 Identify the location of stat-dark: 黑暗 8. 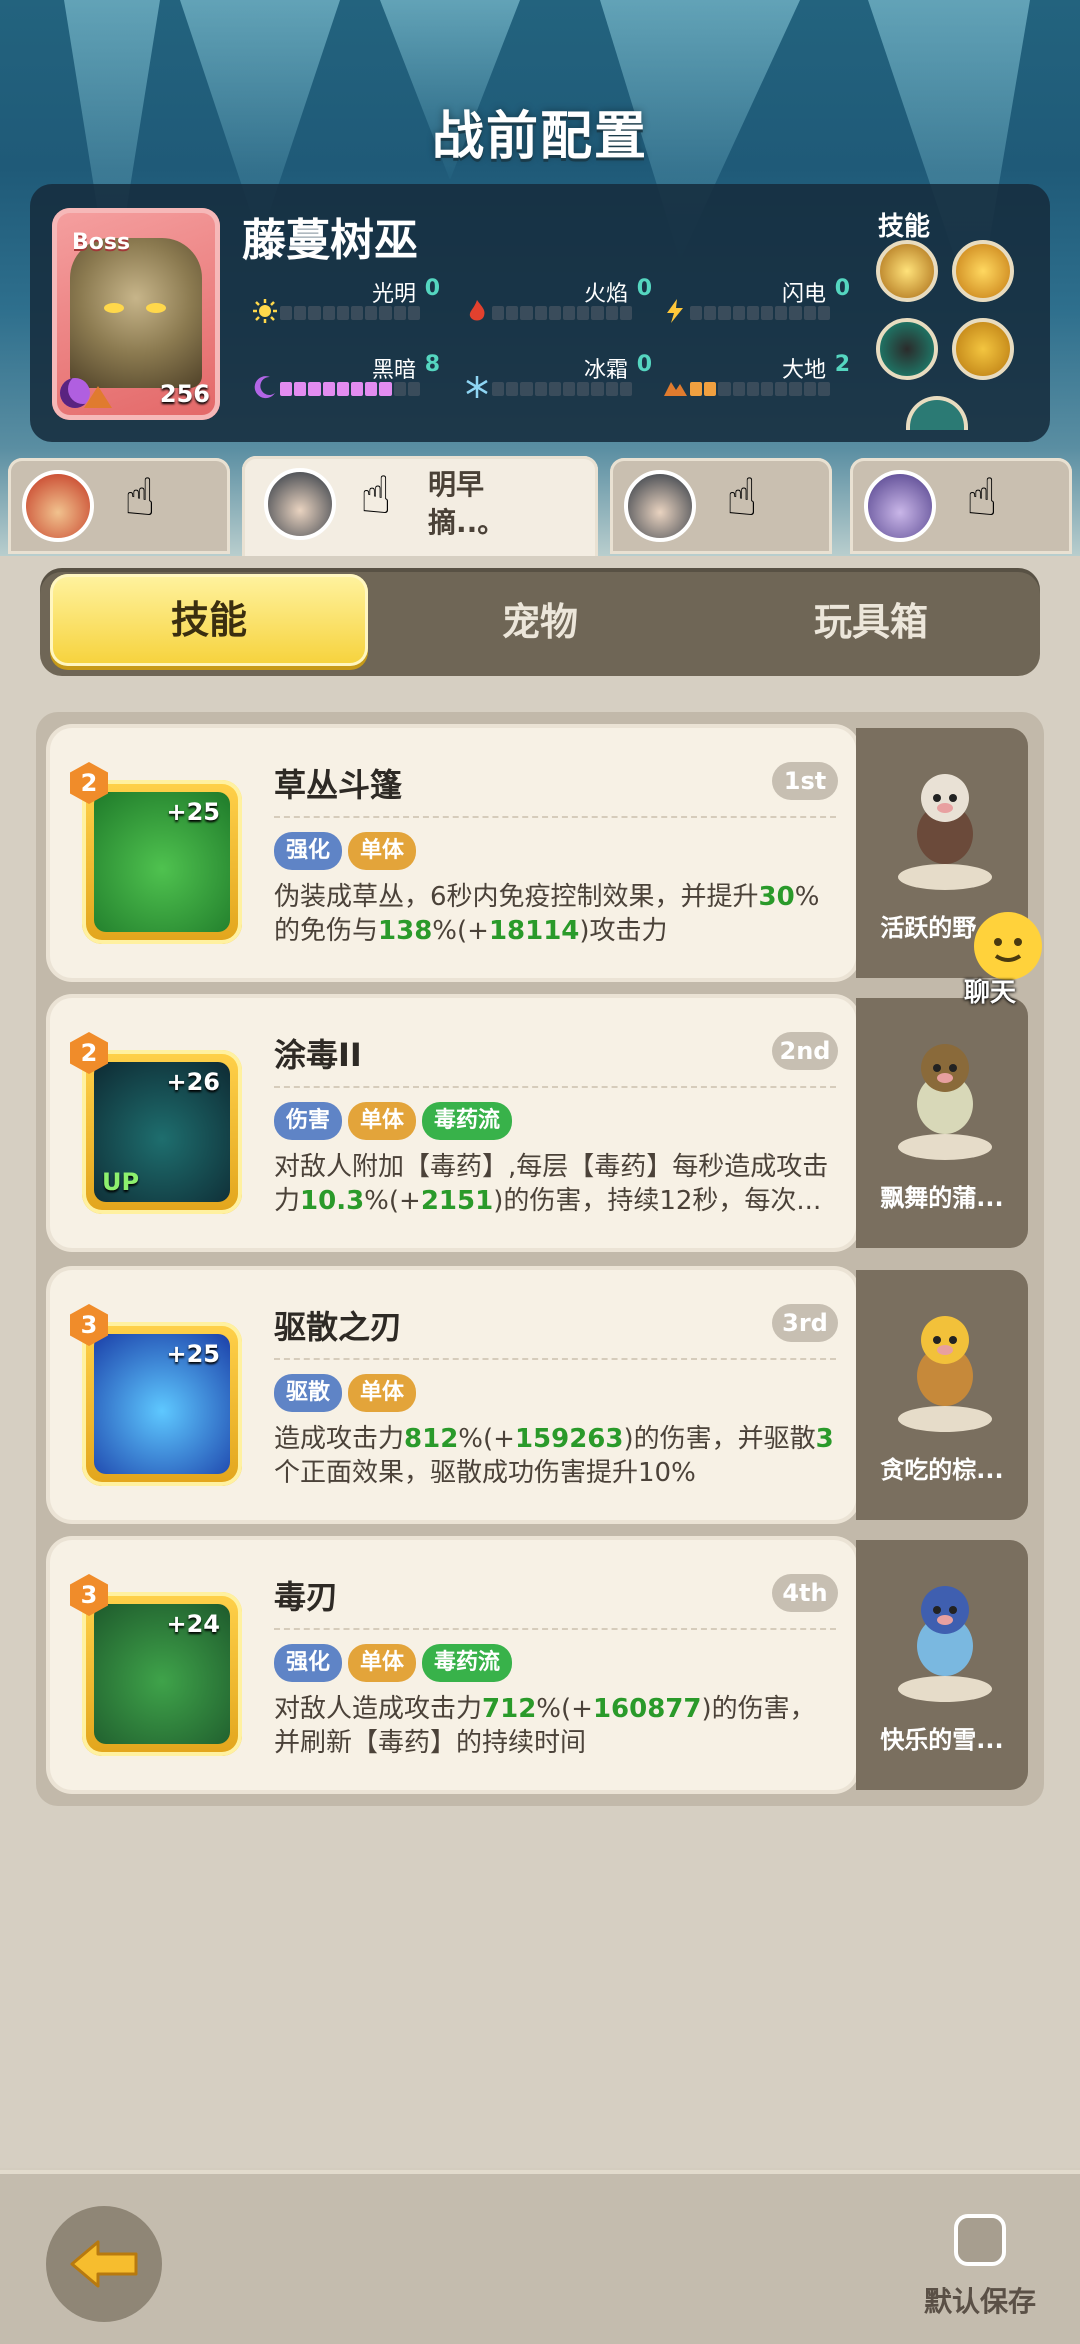
(352, 387).